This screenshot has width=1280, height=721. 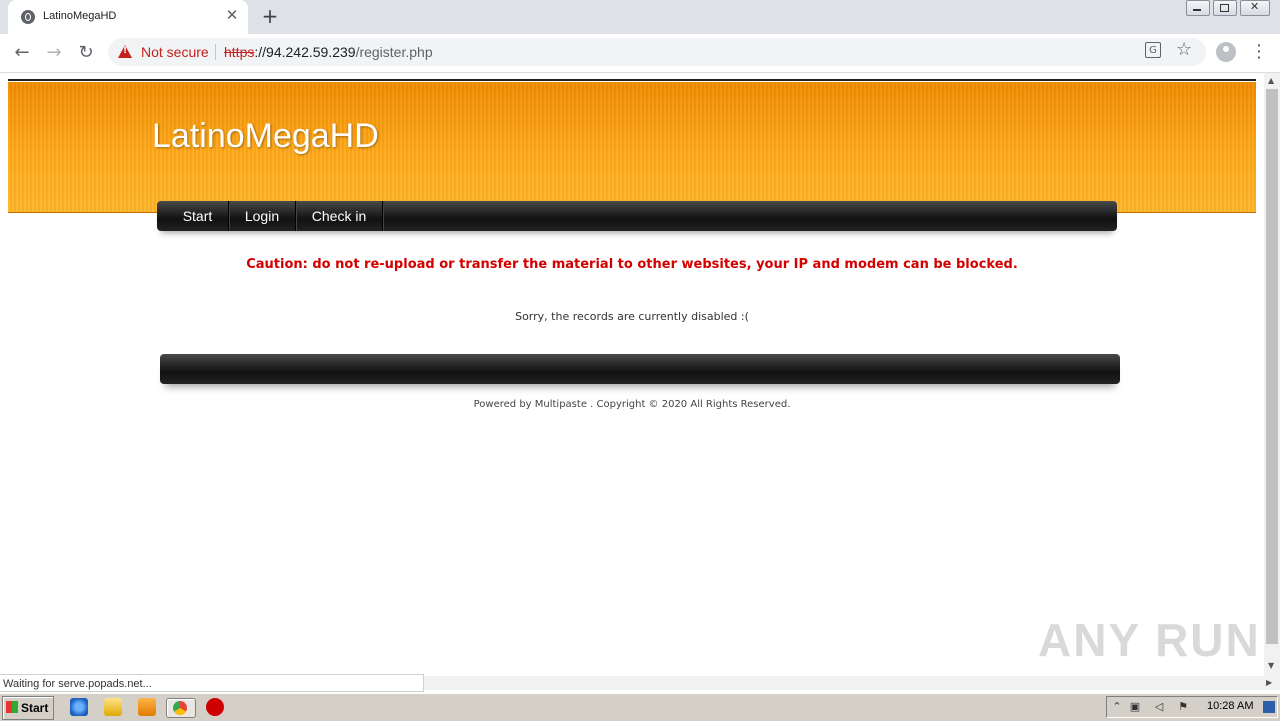 I want to click on chrome-taskbar-button, so click(x=181, y=708).